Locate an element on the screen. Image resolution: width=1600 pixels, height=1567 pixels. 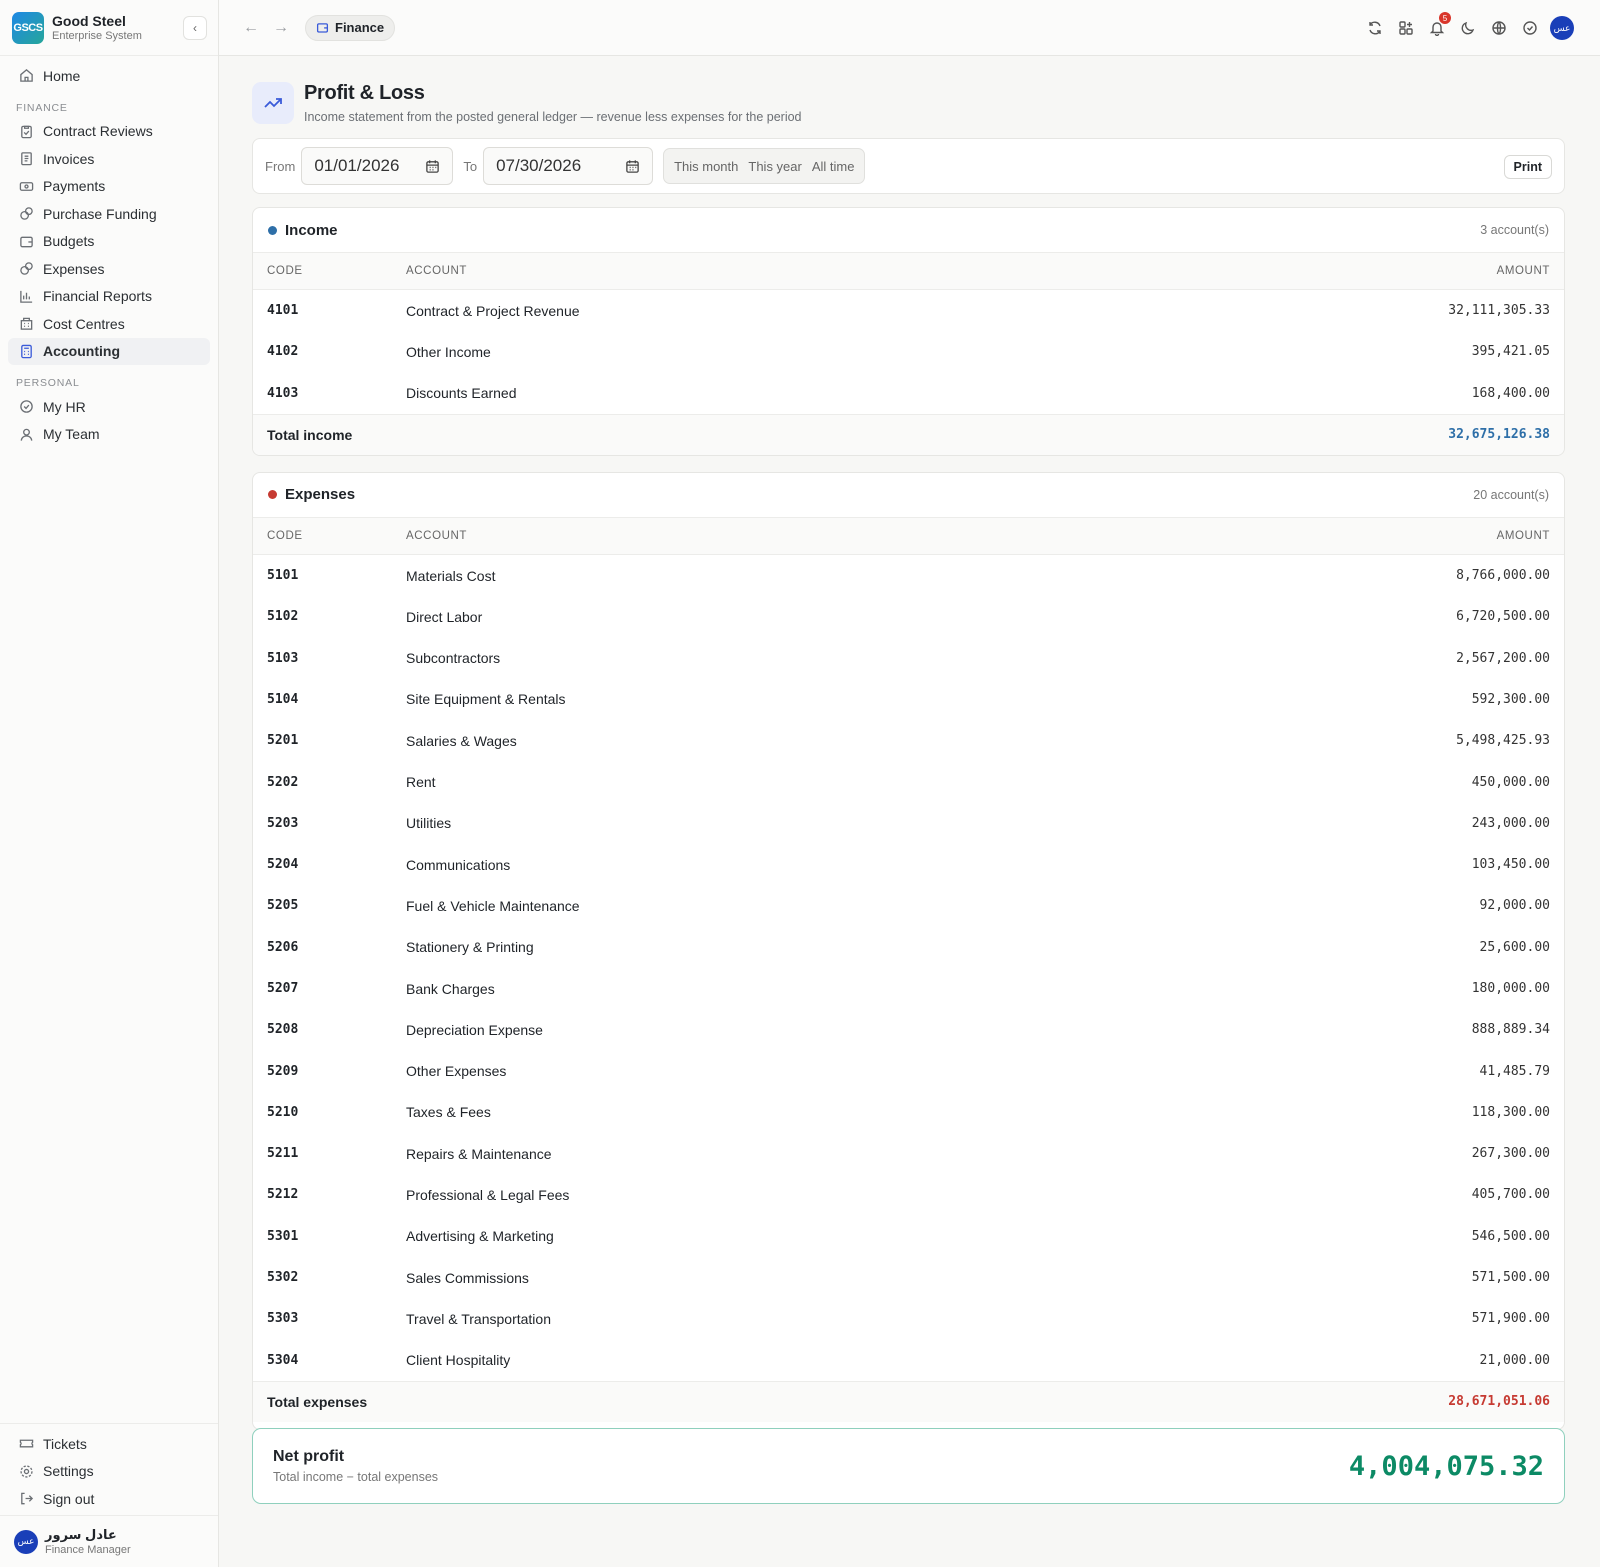
table-row: 4102 Other Income 395,421.05 is located at coordinates (908, 351).